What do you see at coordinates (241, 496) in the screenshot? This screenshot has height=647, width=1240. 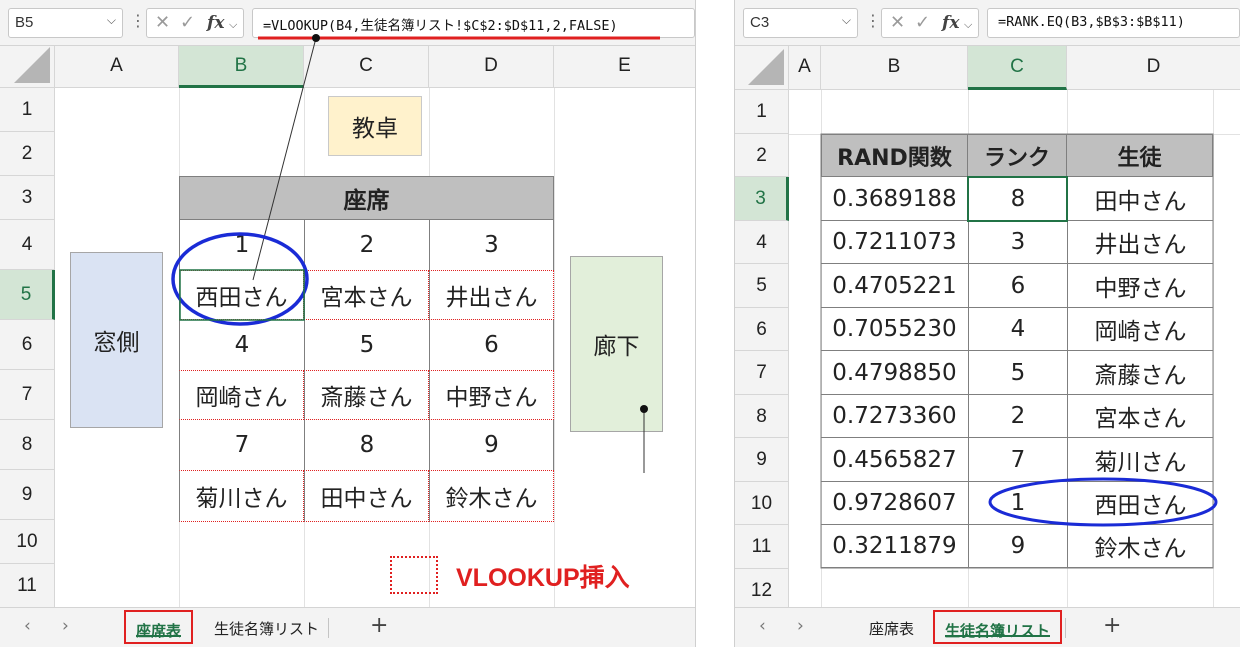 I see `seat-name-cell: 菊川さん` at bounding box center [241, 496].